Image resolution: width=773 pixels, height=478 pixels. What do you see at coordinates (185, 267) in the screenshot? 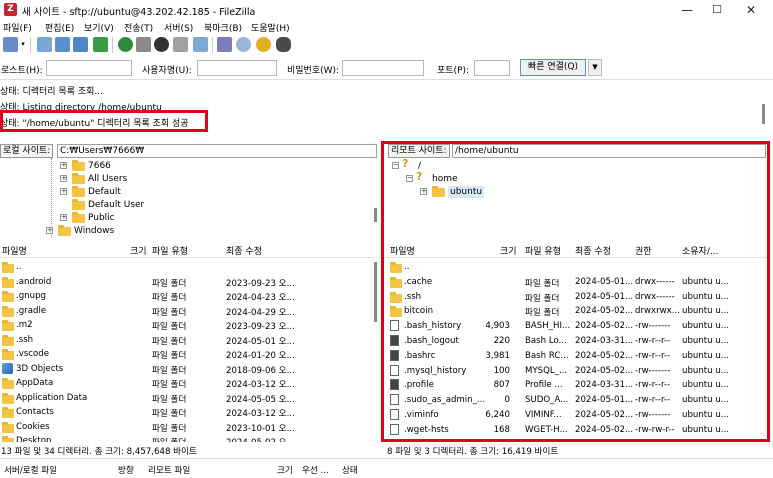
I see `local-file-row: ..` at bounding box center [185, 267].